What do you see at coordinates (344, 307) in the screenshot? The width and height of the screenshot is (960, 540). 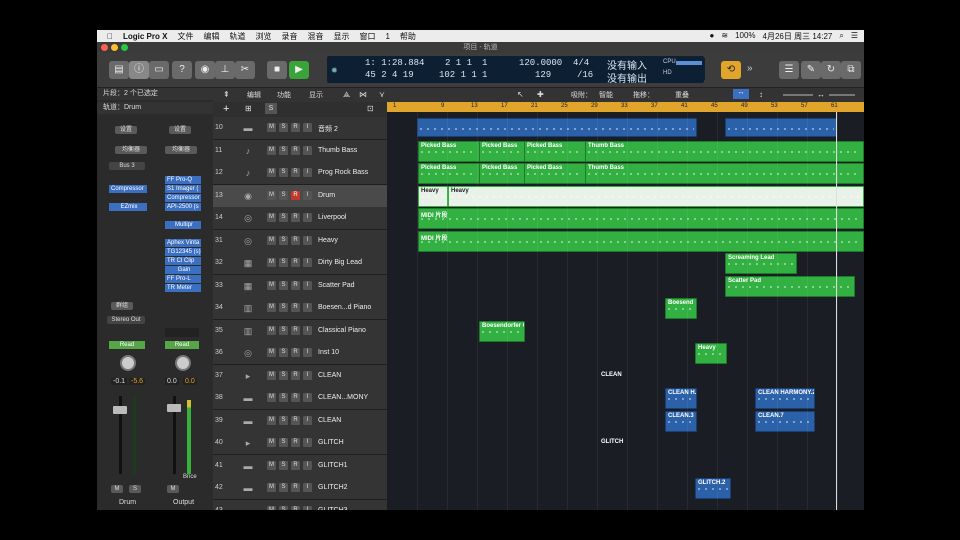 I see `track-name: Boesen...d Piano` at bounding box center [344, 307].